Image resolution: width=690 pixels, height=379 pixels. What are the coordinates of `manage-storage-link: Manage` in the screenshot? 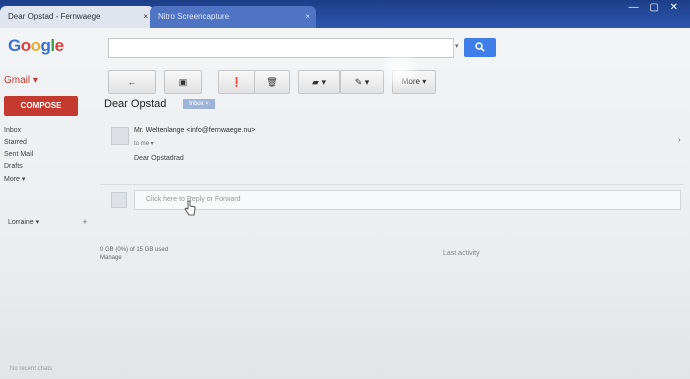 It's located at (134, 258).